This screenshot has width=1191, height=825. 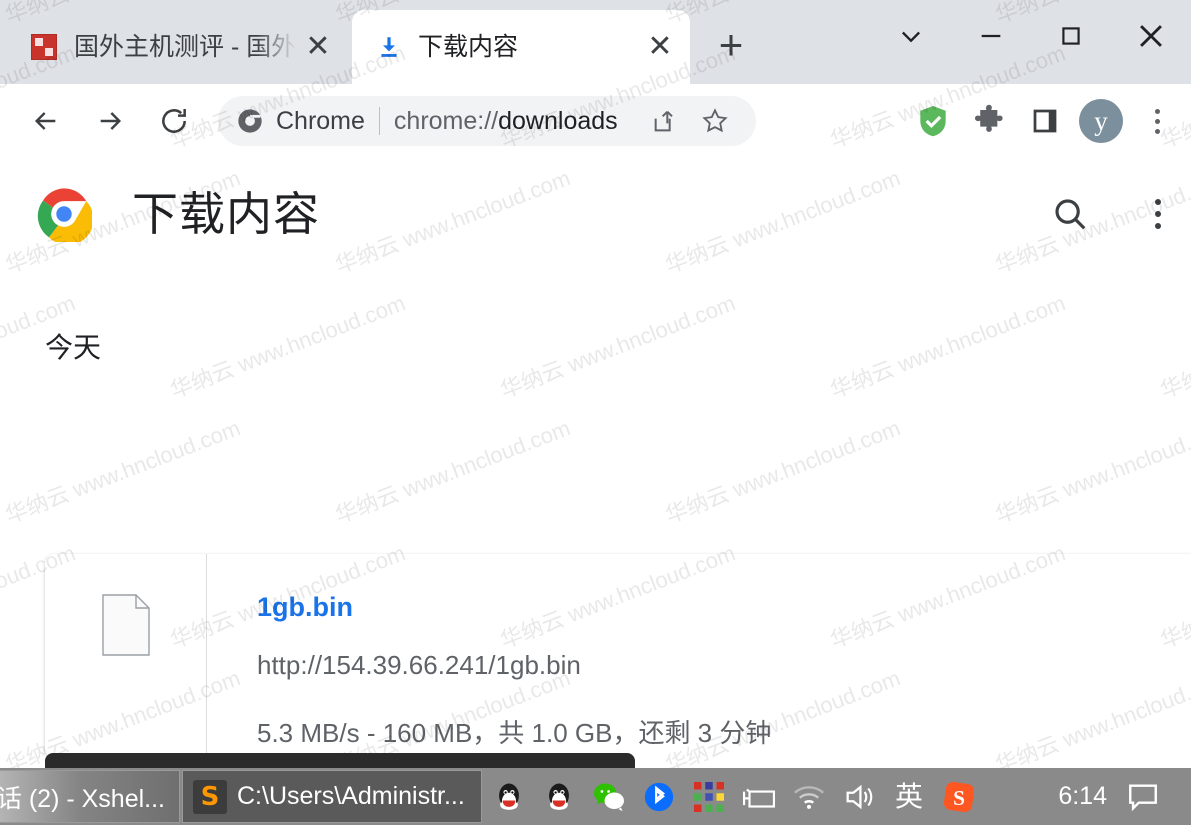 What do you see at coordinates (419, 665) in the screenshot?
I see `download-source-url: http://154.39.66.241/1gb.bin` at bounding box center [419, 665].